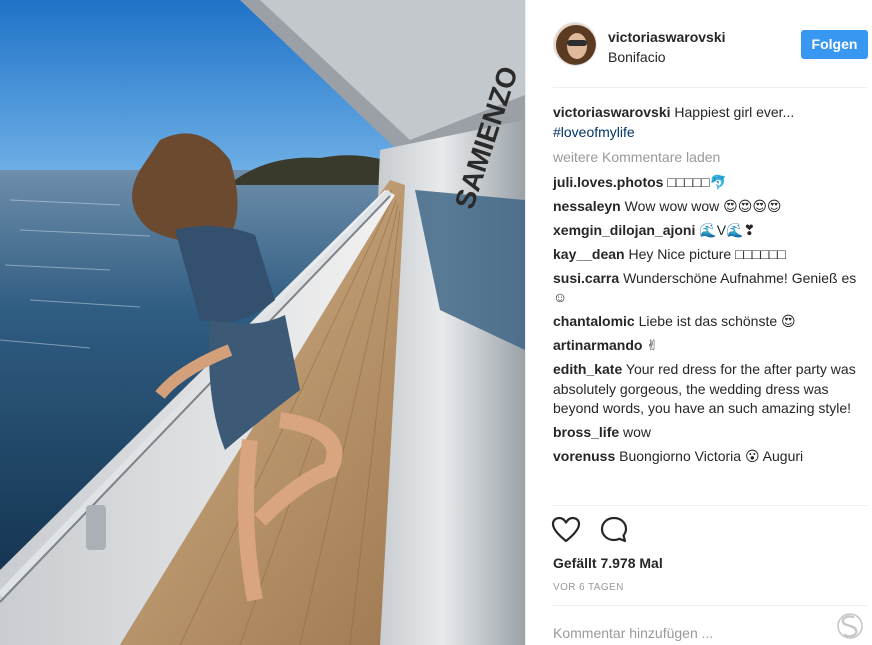 This screenshot has height=645, width=872. What do you see at coordinates (589, 254) in the screenshot?
I see `comment-username: kay__dean` at bounding box center [589, 254].